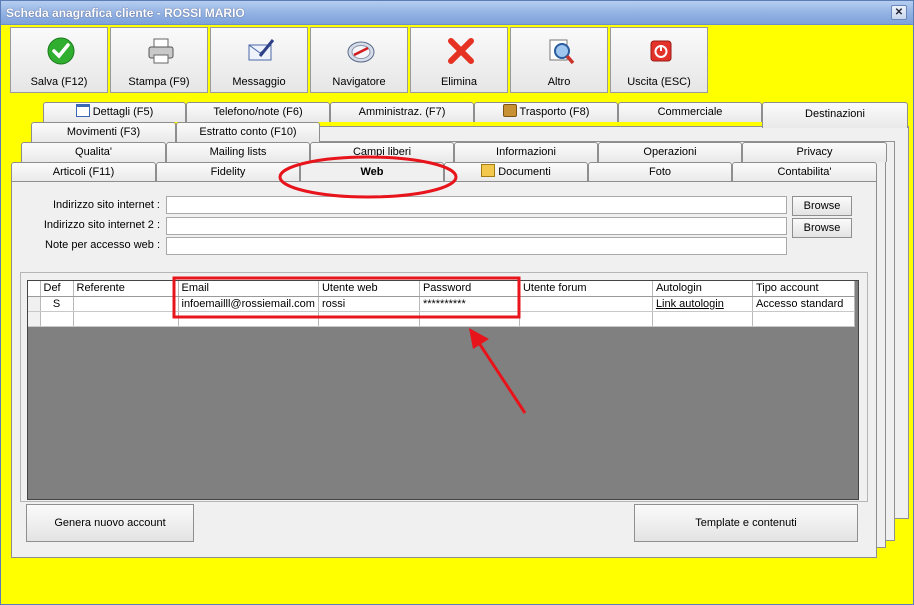  I want to click on templates-button: Template e contenuti, so click(746, 523).